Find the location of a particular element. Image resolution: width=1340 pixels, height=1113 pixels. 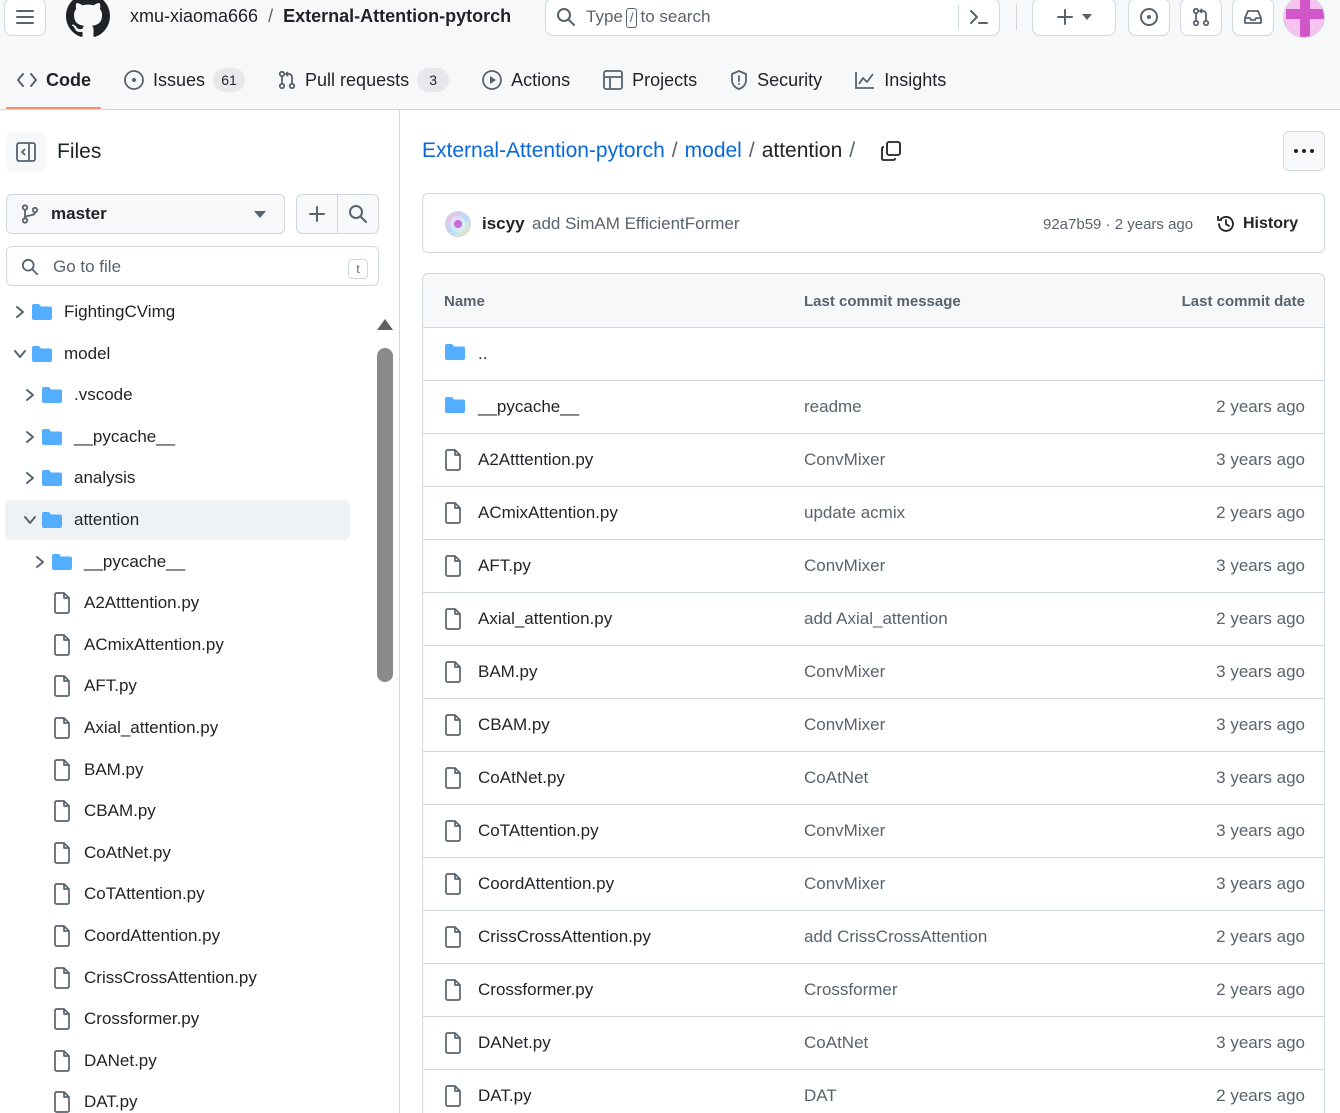

breadcrumb-repo-link: External-Attention-pytorch is located at coordinates (543, 151).